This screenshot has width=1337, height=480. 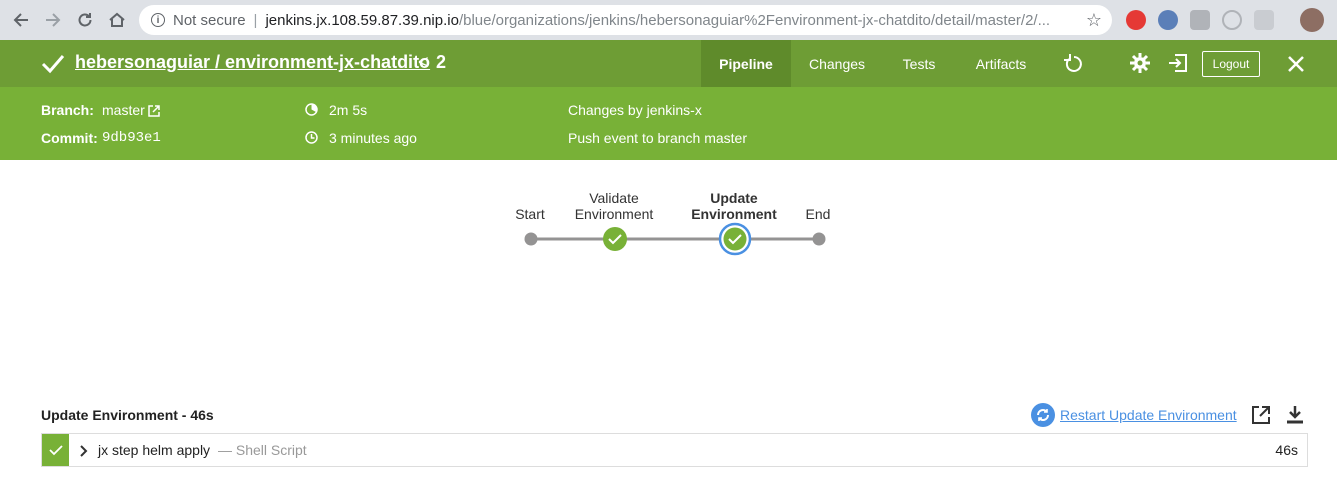 I want to click on extension-stop-icon, so click(x=1136, y=20).